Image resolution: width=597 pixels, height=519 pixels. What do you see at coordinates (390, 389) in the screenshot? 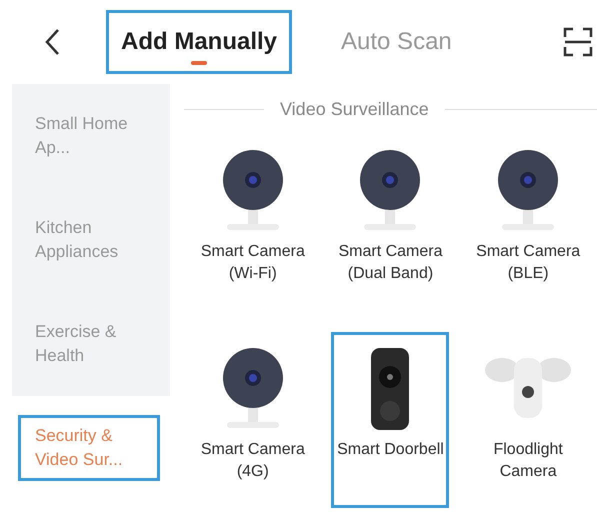
I see `doorbell-icon` at bounding box center [390, 389].